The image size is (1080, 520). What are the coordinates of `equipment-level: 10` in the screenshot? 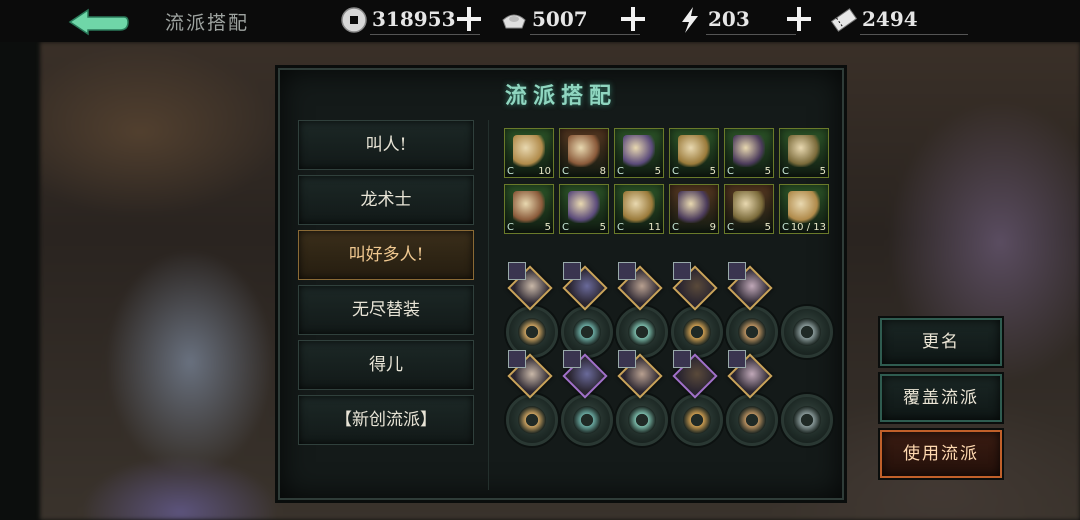 It's located at (544, 171).